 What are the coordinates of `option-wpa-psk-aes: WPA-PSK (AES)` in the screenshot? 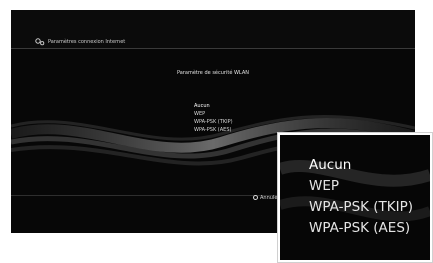 It's located at (213, 130).